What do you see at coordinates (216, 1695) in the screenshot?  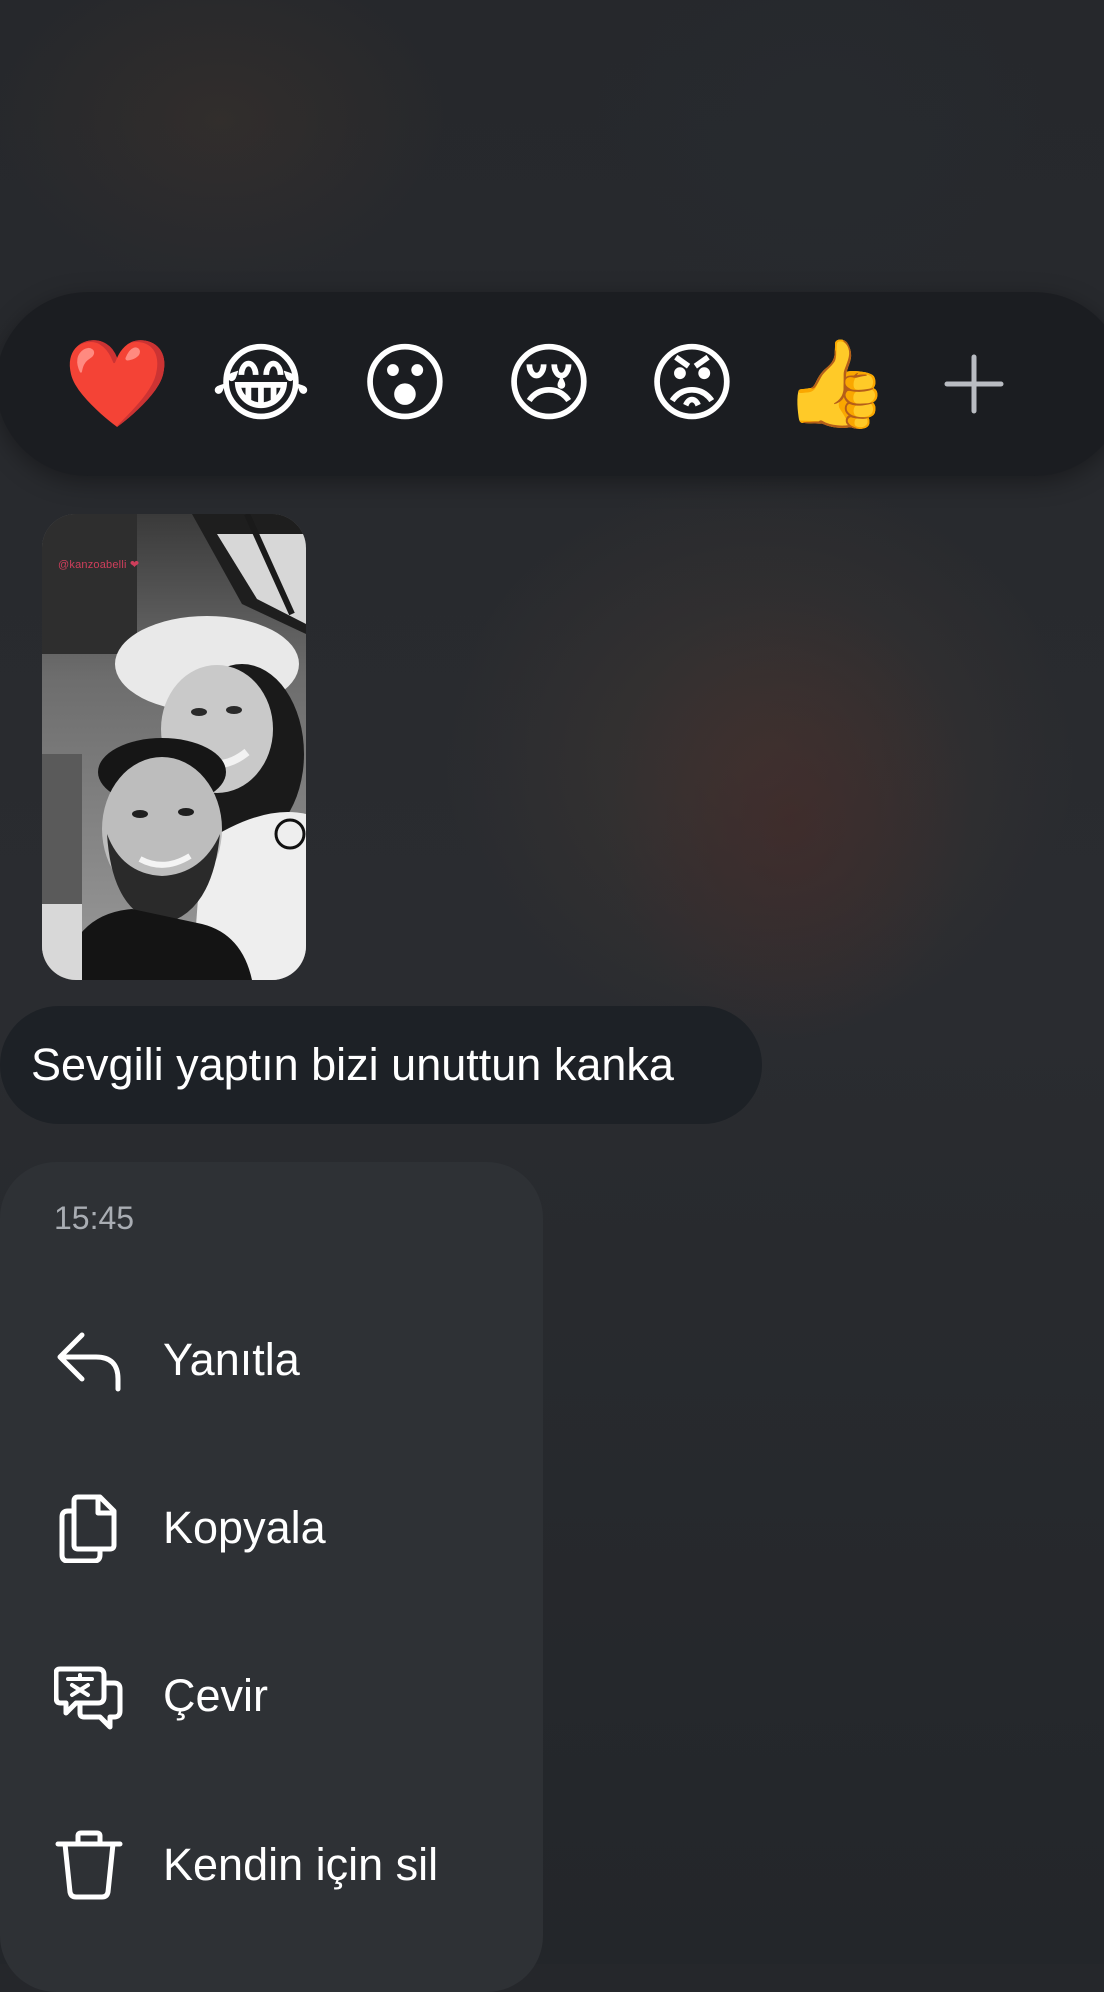 I see `menu-item-label: Çevir` at bounding box center [216, 1695].